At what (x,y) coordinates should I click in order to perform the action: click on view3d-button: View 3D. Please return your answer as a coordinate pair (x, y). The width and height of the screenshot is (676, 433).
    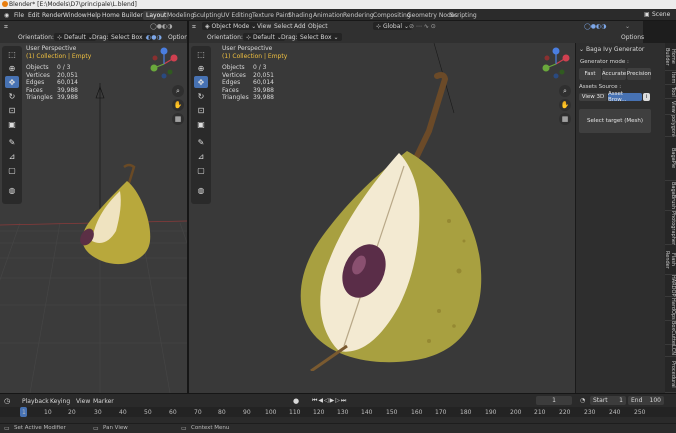
    Looking at the image, I should click on (593, 97).